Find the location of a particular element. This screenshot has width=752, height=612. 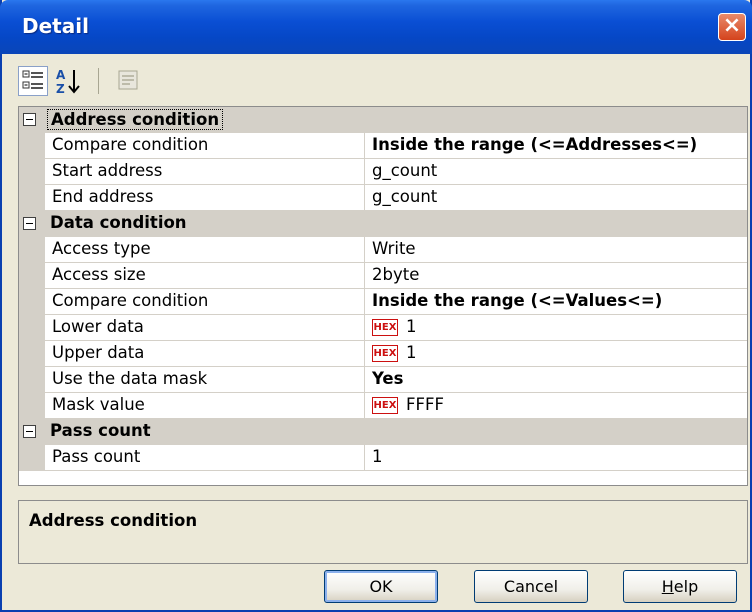

property-row: Pass count 1 is located at coordinates (383, 458).